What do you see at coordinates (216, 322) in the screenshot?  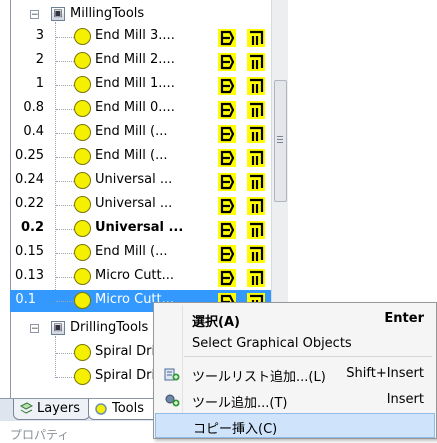 I see `menu-item-label: 選択(A)` at bounding box center [216, 322].